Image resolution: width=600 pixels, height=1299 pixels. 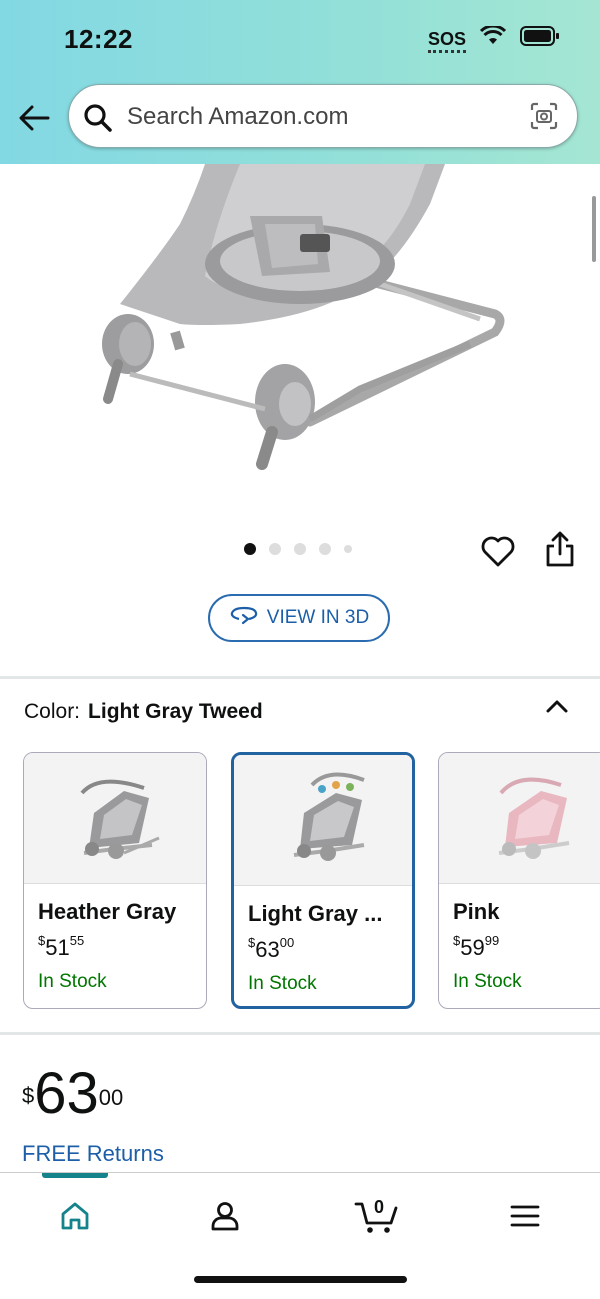 What do you see at coordinates (75, 1216) in the screenshot?
I see `home-icon` at bounding box center [75, 1216].